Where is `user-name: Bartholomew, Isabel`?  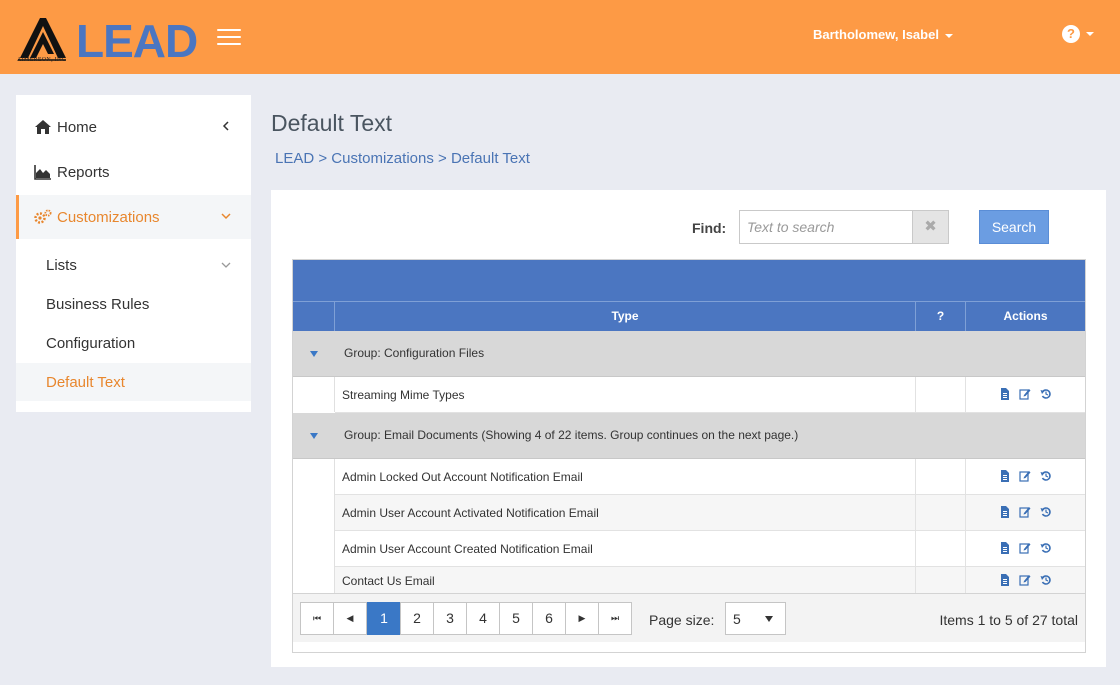
user-name: Bartholomew, Isabel is located at coordinates (876, 34).